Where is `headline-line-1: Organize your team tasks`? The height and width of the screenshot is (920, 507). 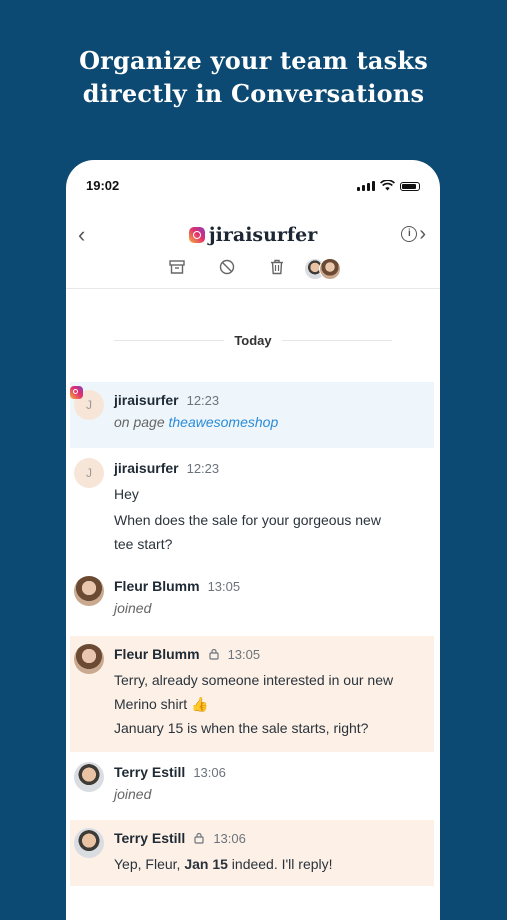 headline-line-1: Organize your team tasks is located at coordinates (253, 60).